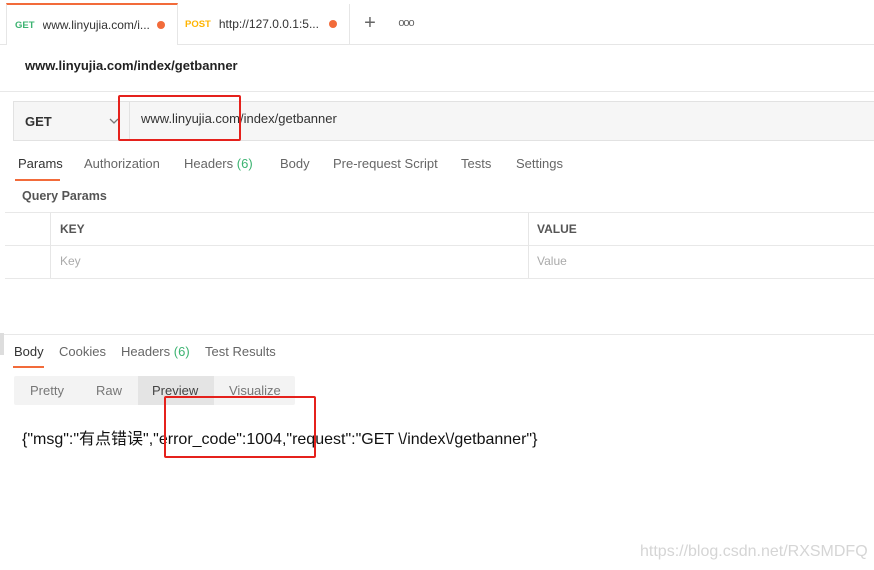 This screenshot has width=874, height=570. What do you see at coordinates (552, 261) in the screenshot?
I see `value-input: Value` at bounding box center [552, 261].